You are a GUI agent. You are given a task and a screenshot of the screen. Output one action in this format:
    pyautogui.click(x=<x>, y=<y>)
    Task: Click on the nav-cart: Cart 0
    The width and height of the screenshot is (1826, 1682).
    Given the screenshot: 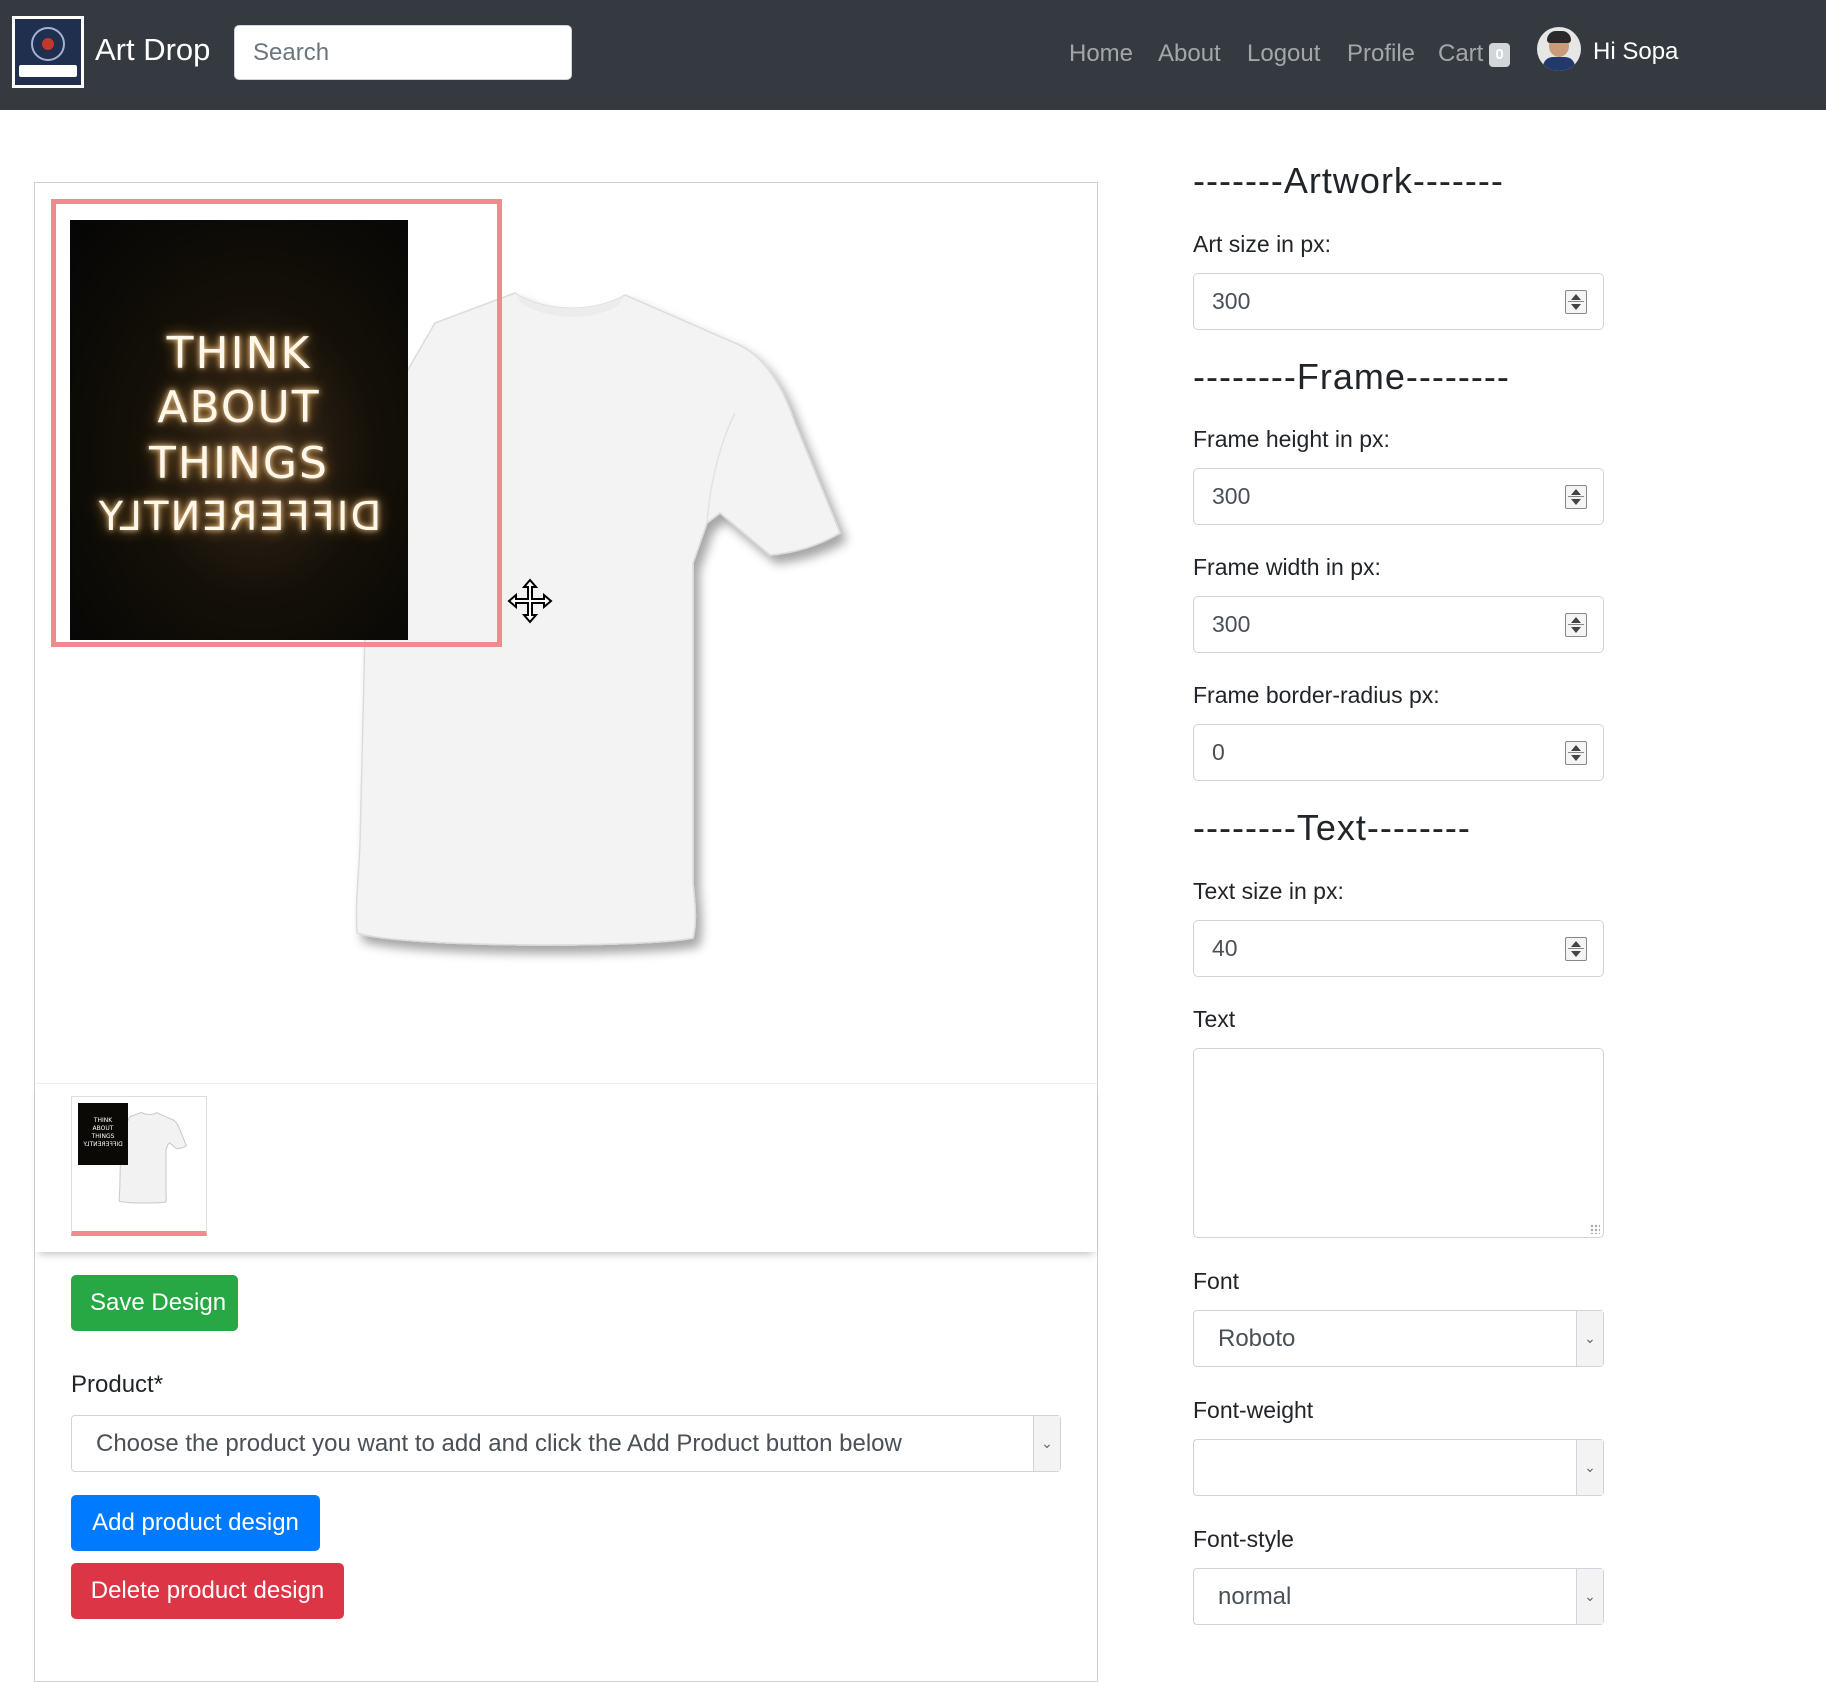 What is the action you would take?
    pyautogui.click(x=1474, y=54)
    